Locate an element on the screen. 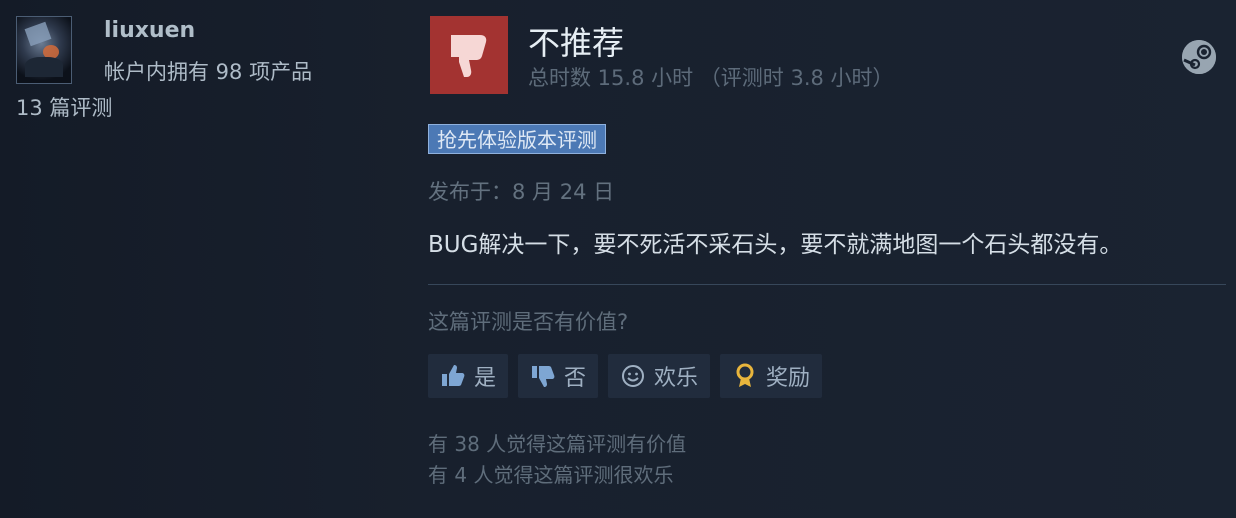  vote-yes-button: 是 is located at coordinates (468, 376).